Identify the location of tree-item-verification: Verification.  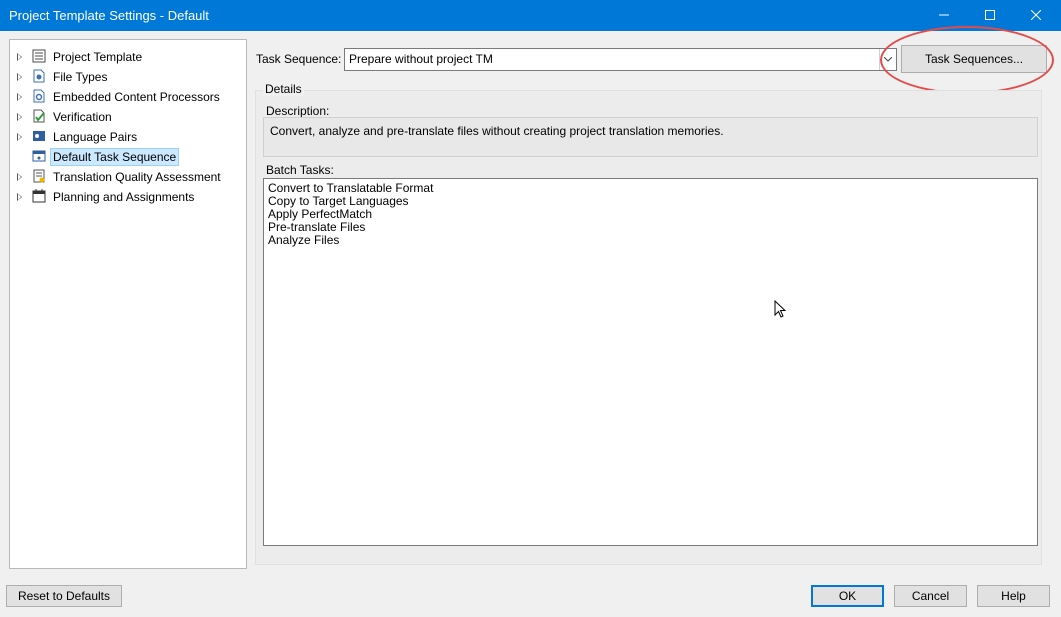
(128, 117).